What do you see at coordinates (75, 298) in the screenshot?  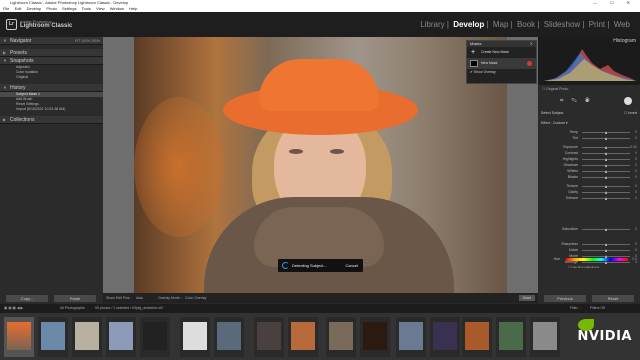 I see `paste-button: Paste` at bounding box center [75, 298].